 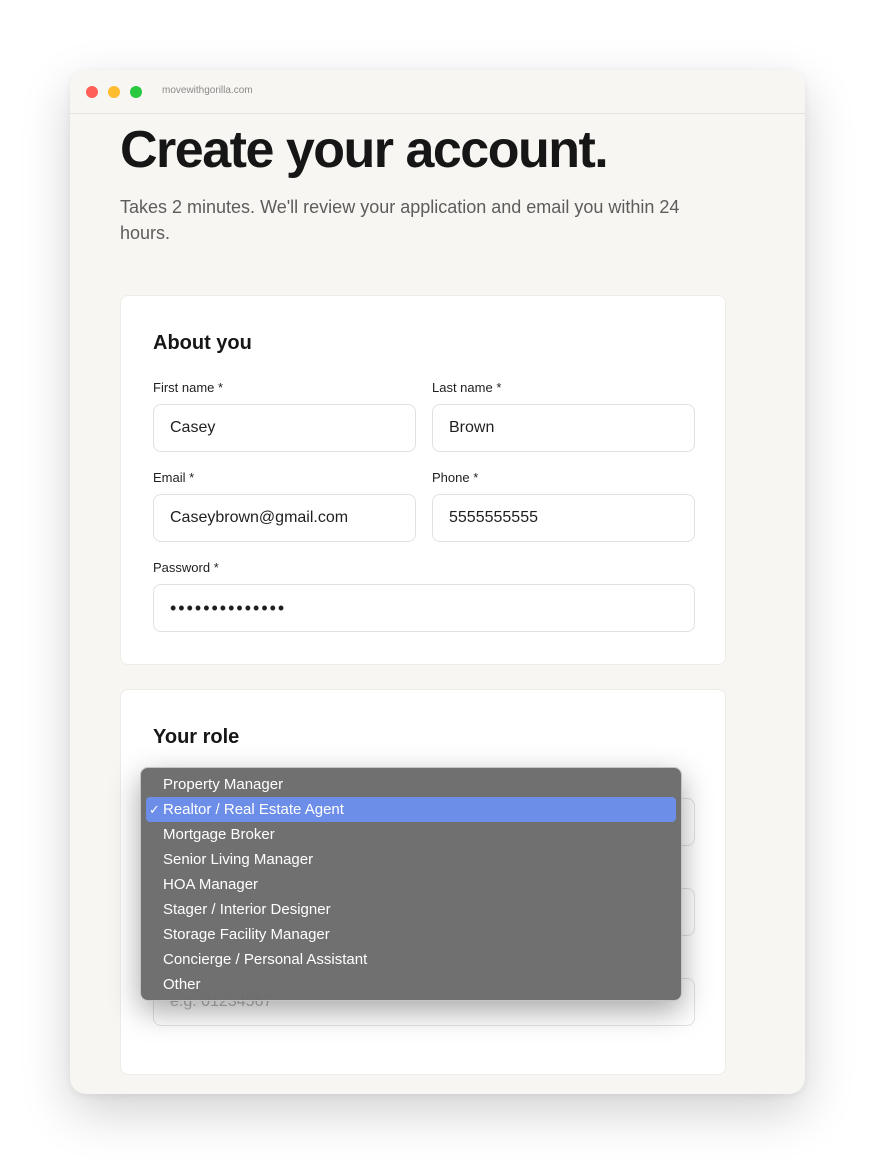 I want to click on option-label: Property Manager, so click(x=223, y=784).